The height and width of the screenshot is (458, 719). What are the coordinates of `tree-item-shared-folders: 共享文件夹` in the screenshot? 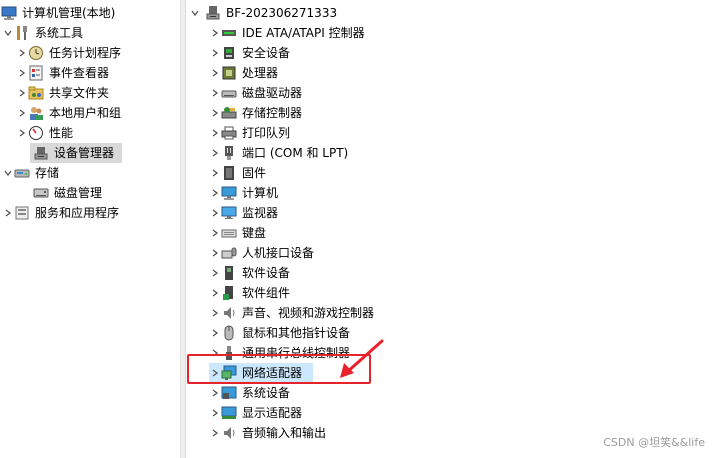 It's located at (62, 93).